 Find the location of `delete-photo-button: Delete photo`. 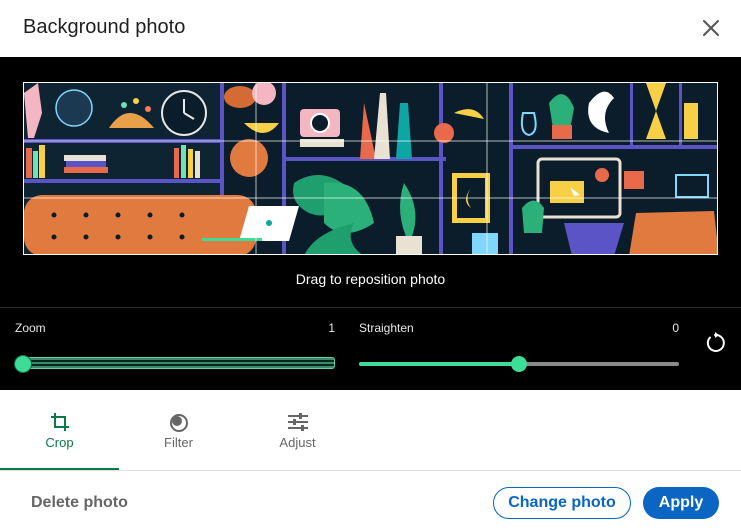

delete-photo-button: Delete photo is located at coordinates (79, 503).